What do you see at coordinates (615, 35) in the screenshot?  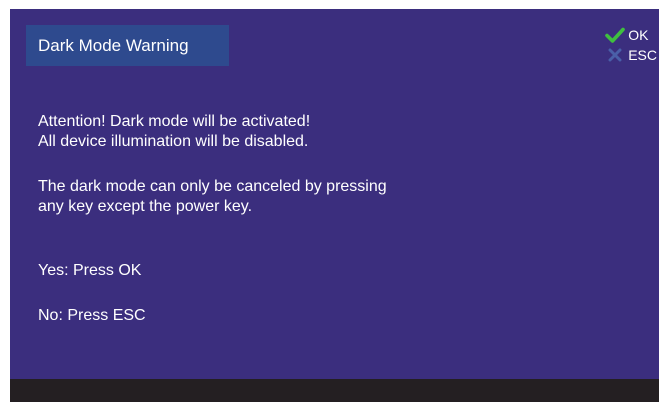 I see `check-icon` at bounding box center [615, 35].